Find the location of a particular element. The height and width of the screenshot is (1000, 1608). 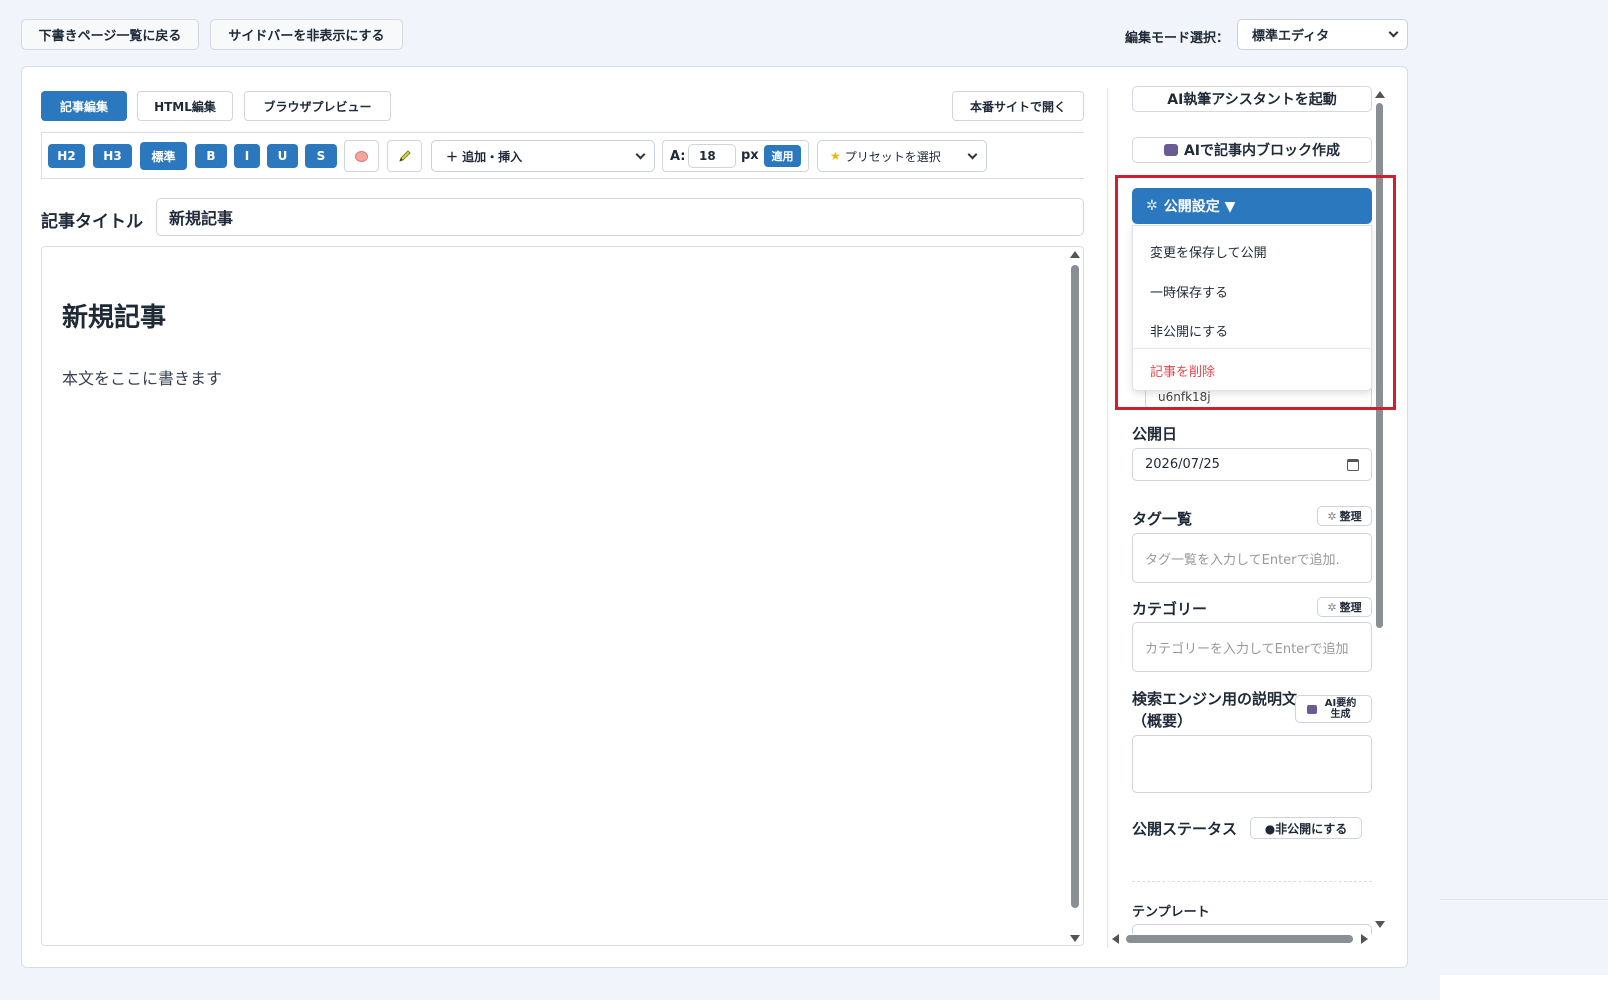

tab-article-edit: 記事編集 is located at coordinates (84, 106).